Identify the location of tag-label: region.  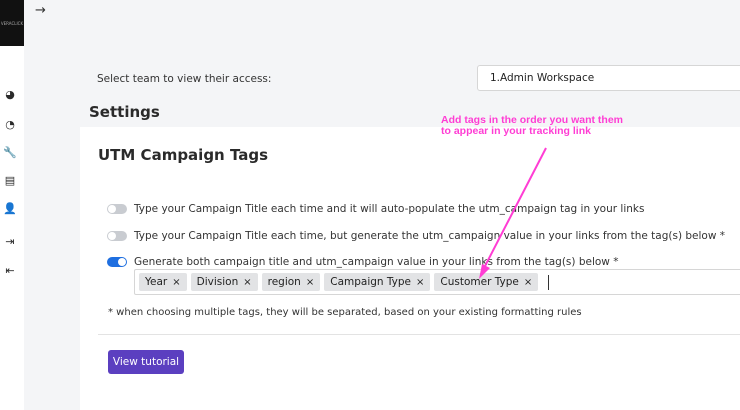
(284, 282).